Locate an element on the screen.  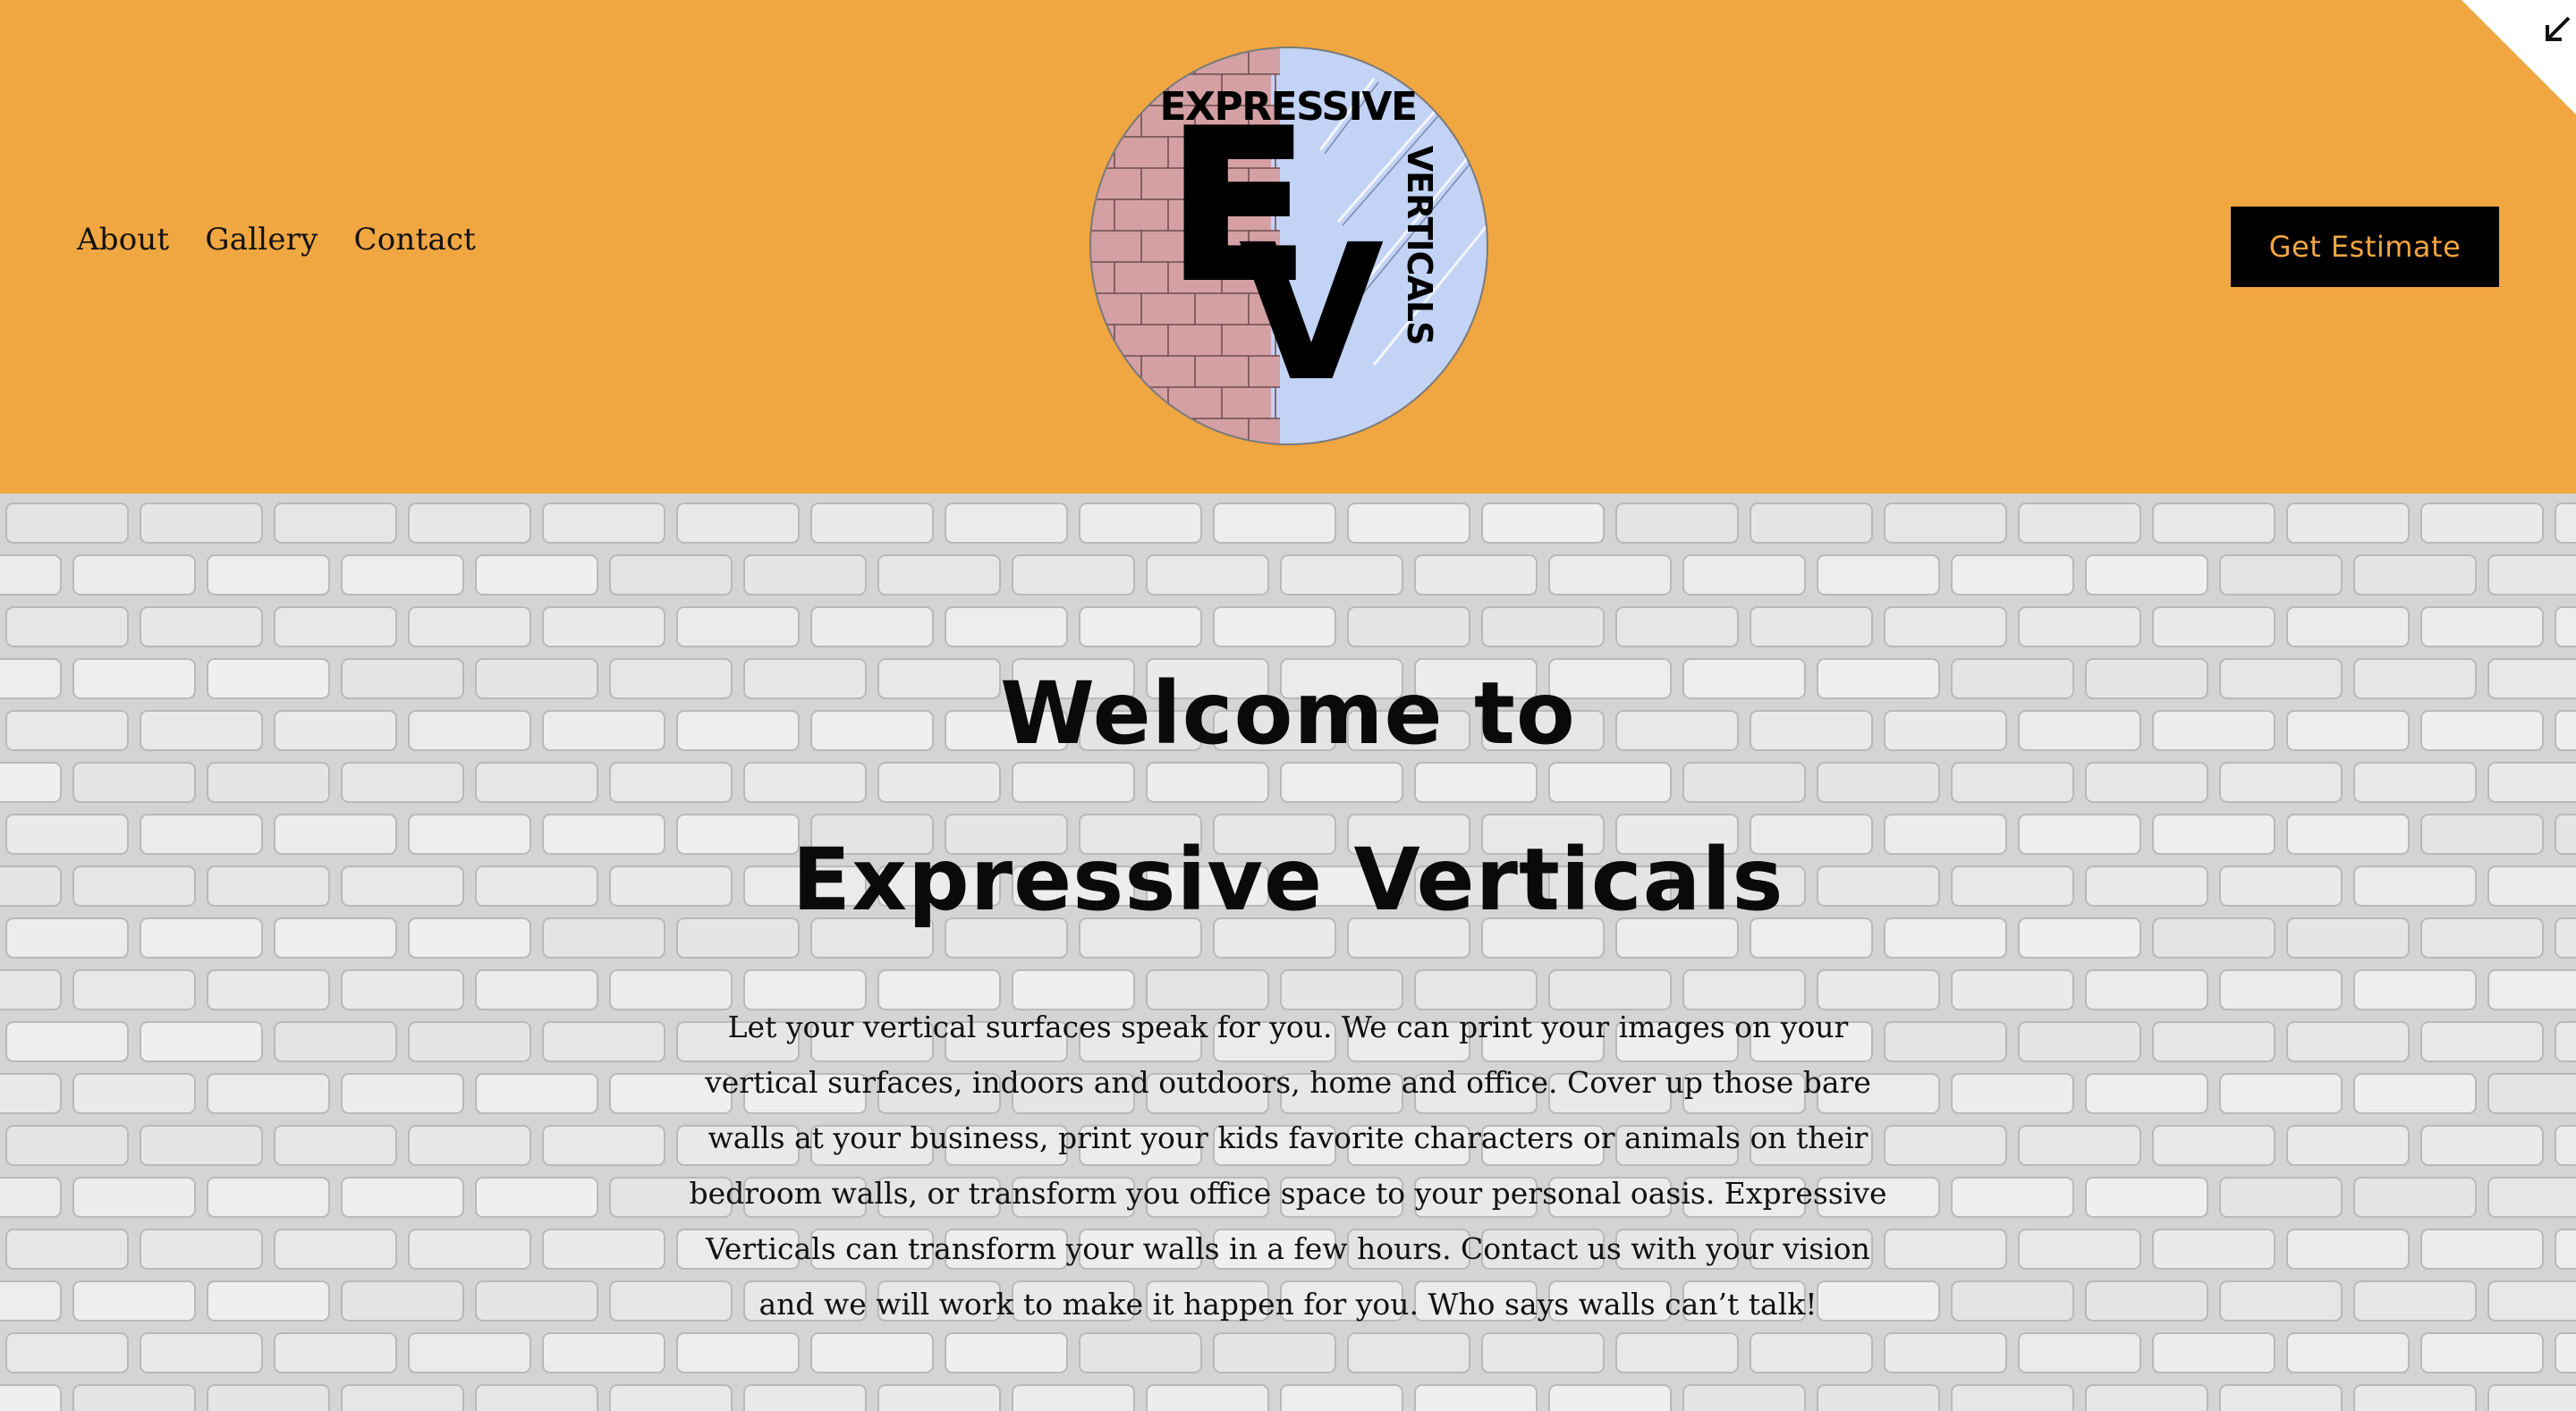
logo-monogram-v: V is located at coordinates (1312, 313).